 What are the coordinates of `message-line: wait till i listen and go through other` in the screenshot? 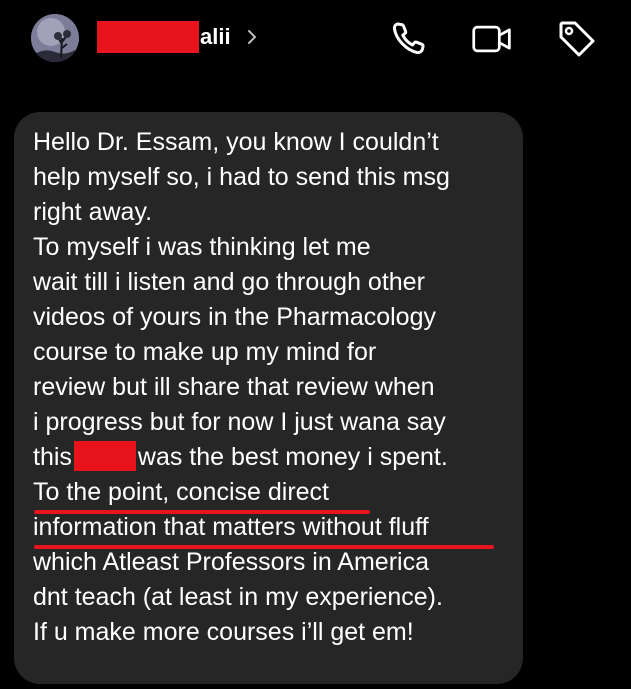 It's located at (229, 282).